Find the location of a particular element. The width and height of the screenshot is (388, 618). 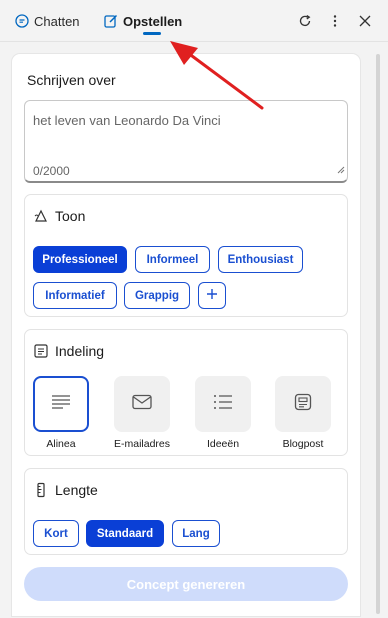

length-title: Lengte is located at coordinates (76, 490).